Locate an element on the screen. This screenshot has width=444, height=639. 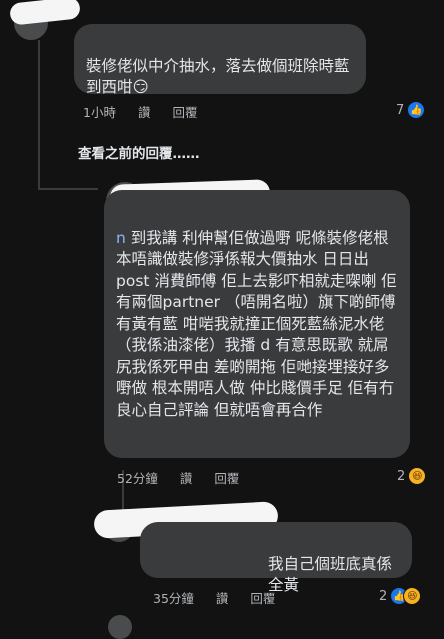
reply-time: 35分鐘 is located at coordinates (173, 597).